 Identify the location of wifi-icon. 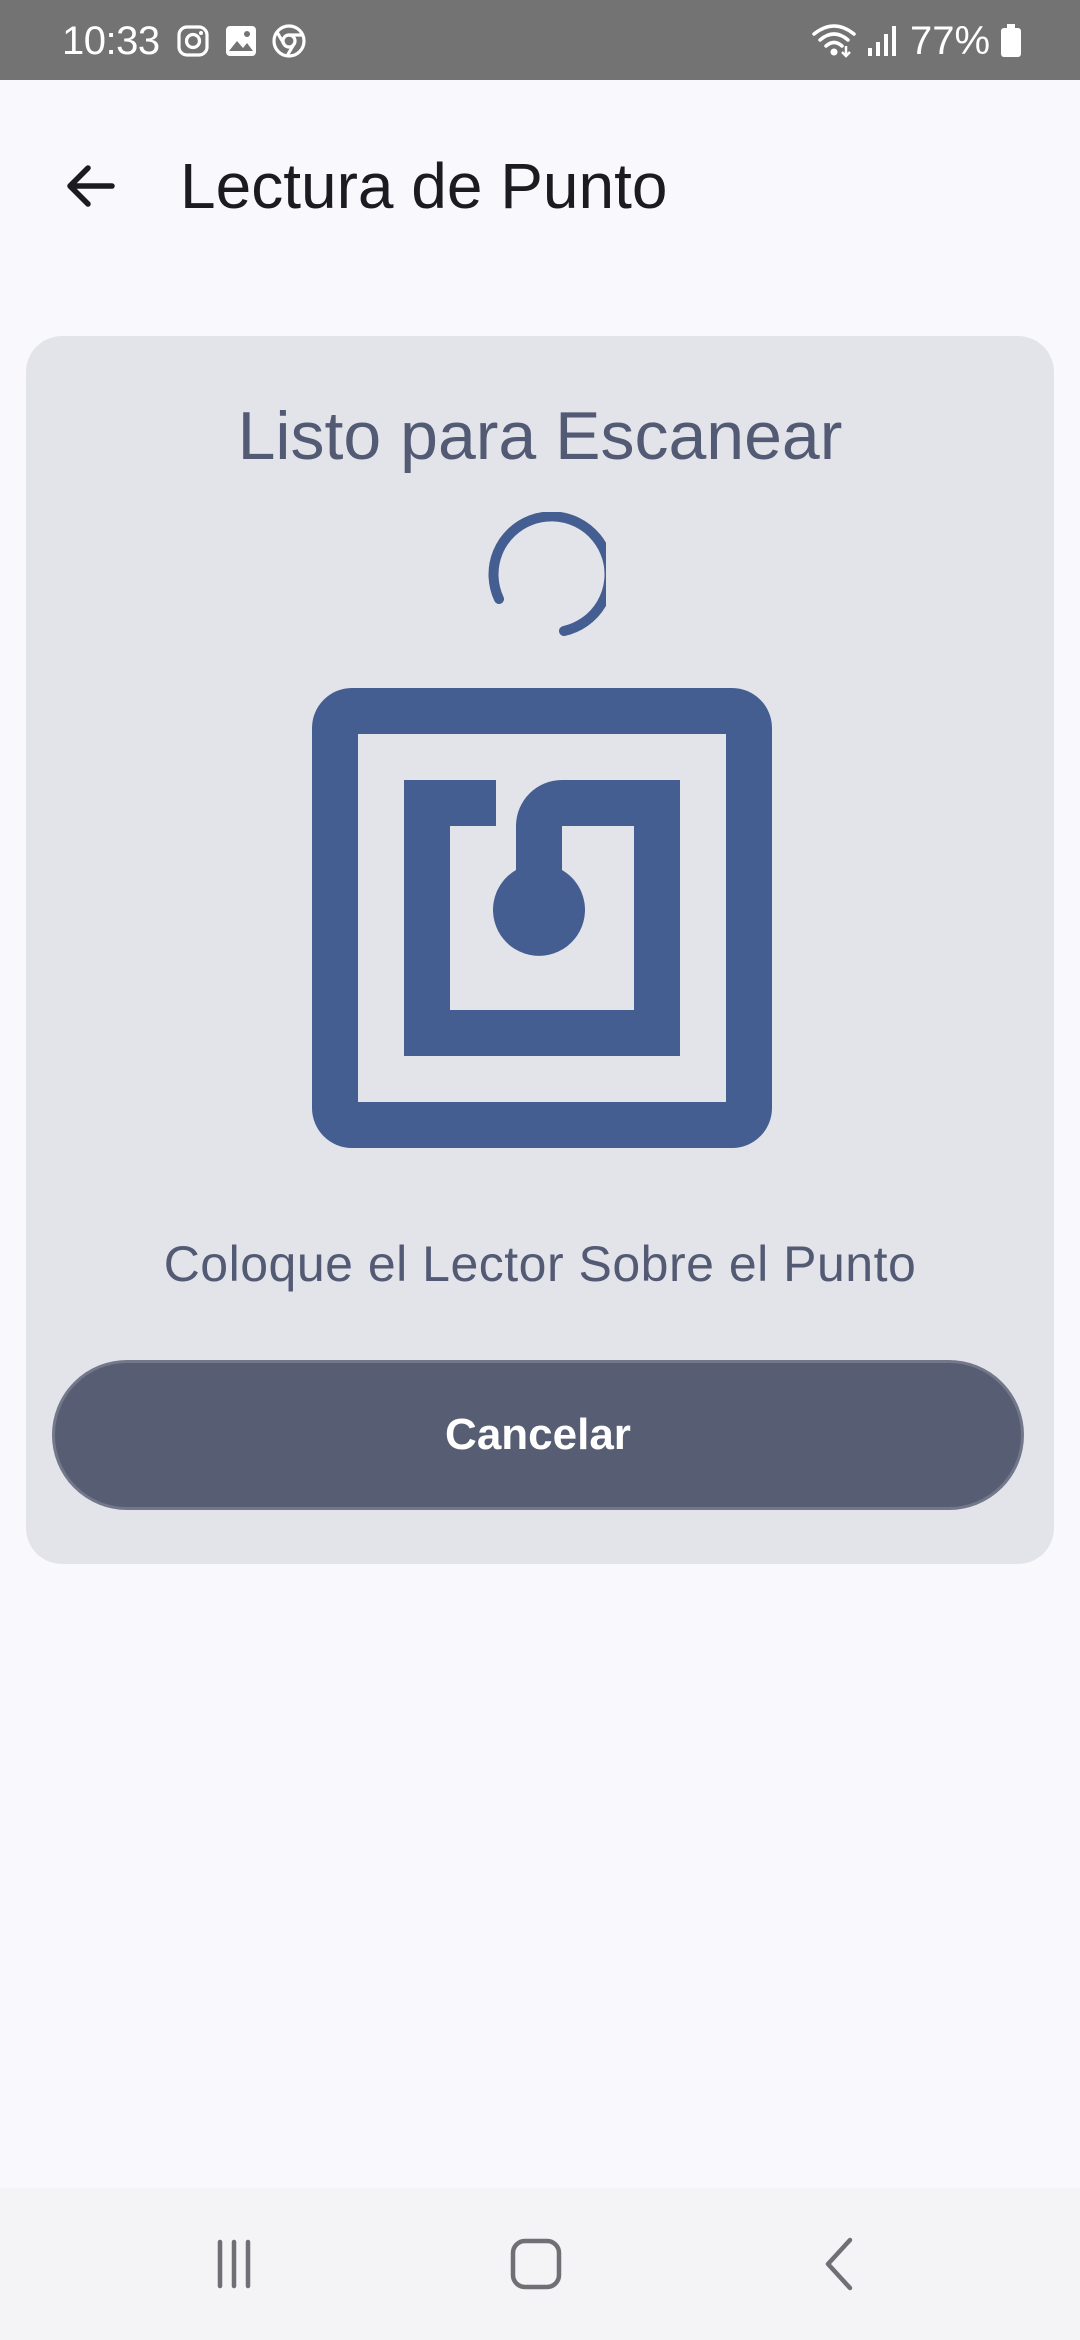
(834, 41).